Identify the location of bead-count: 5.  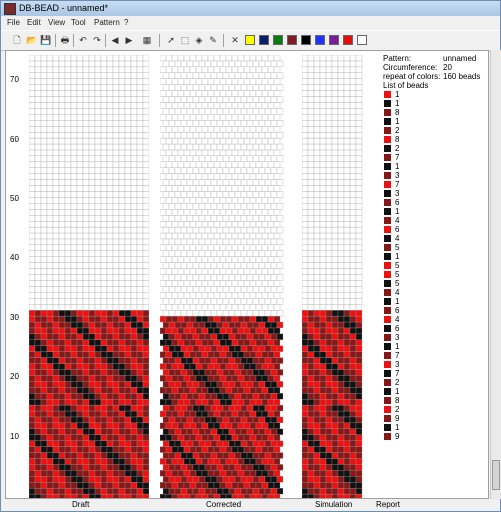
(397, 283).